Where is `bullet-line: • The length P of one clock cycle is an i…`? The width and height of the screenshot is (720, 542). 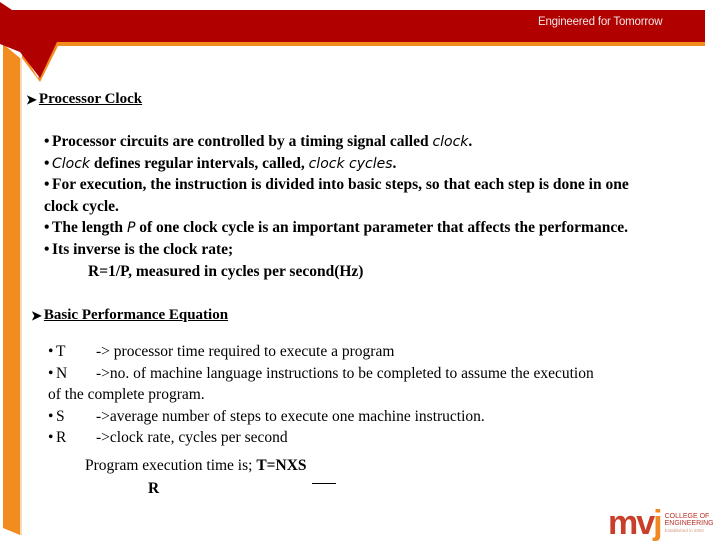
bullet-line: • The length P of one clock cycle is an i… is located at coordinates (336, 228).